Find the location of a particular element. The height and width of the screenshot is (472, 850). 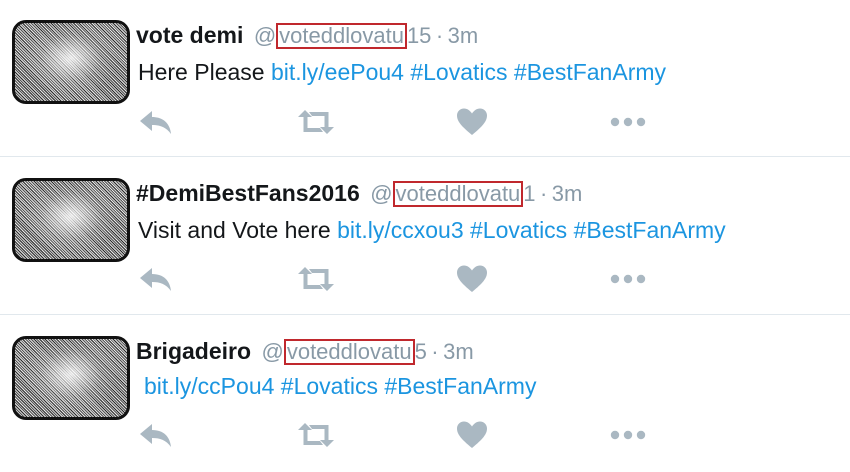

user-handle: @ voteddlovatu 15 is located at coordinates (342, 36).